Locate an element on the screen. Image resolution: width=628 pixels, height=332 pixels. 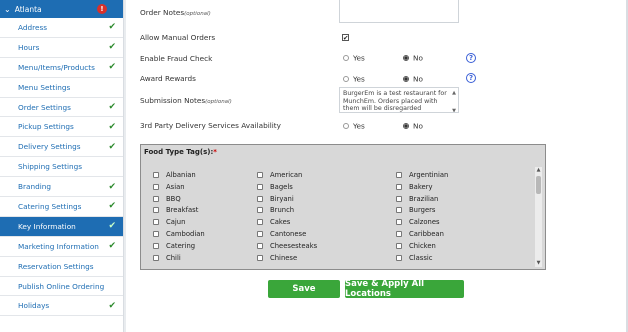
third-party-no: No is located at coordinates (413, 126).